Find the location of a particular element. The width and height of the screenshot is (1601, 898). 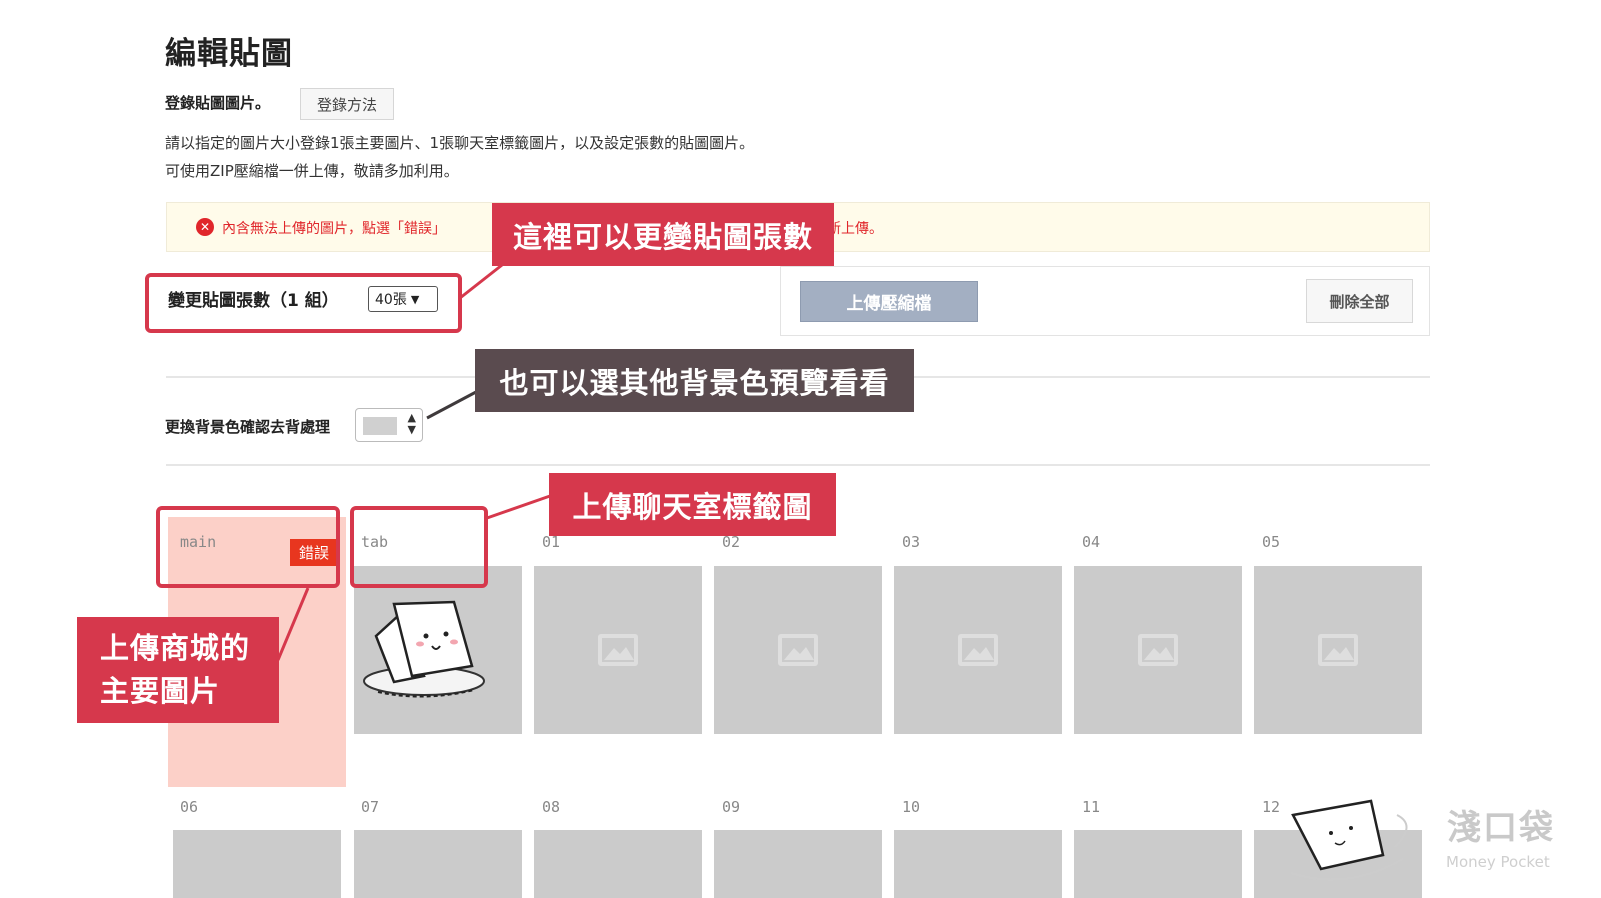

highlight-count is located at coordinates (303, 303).